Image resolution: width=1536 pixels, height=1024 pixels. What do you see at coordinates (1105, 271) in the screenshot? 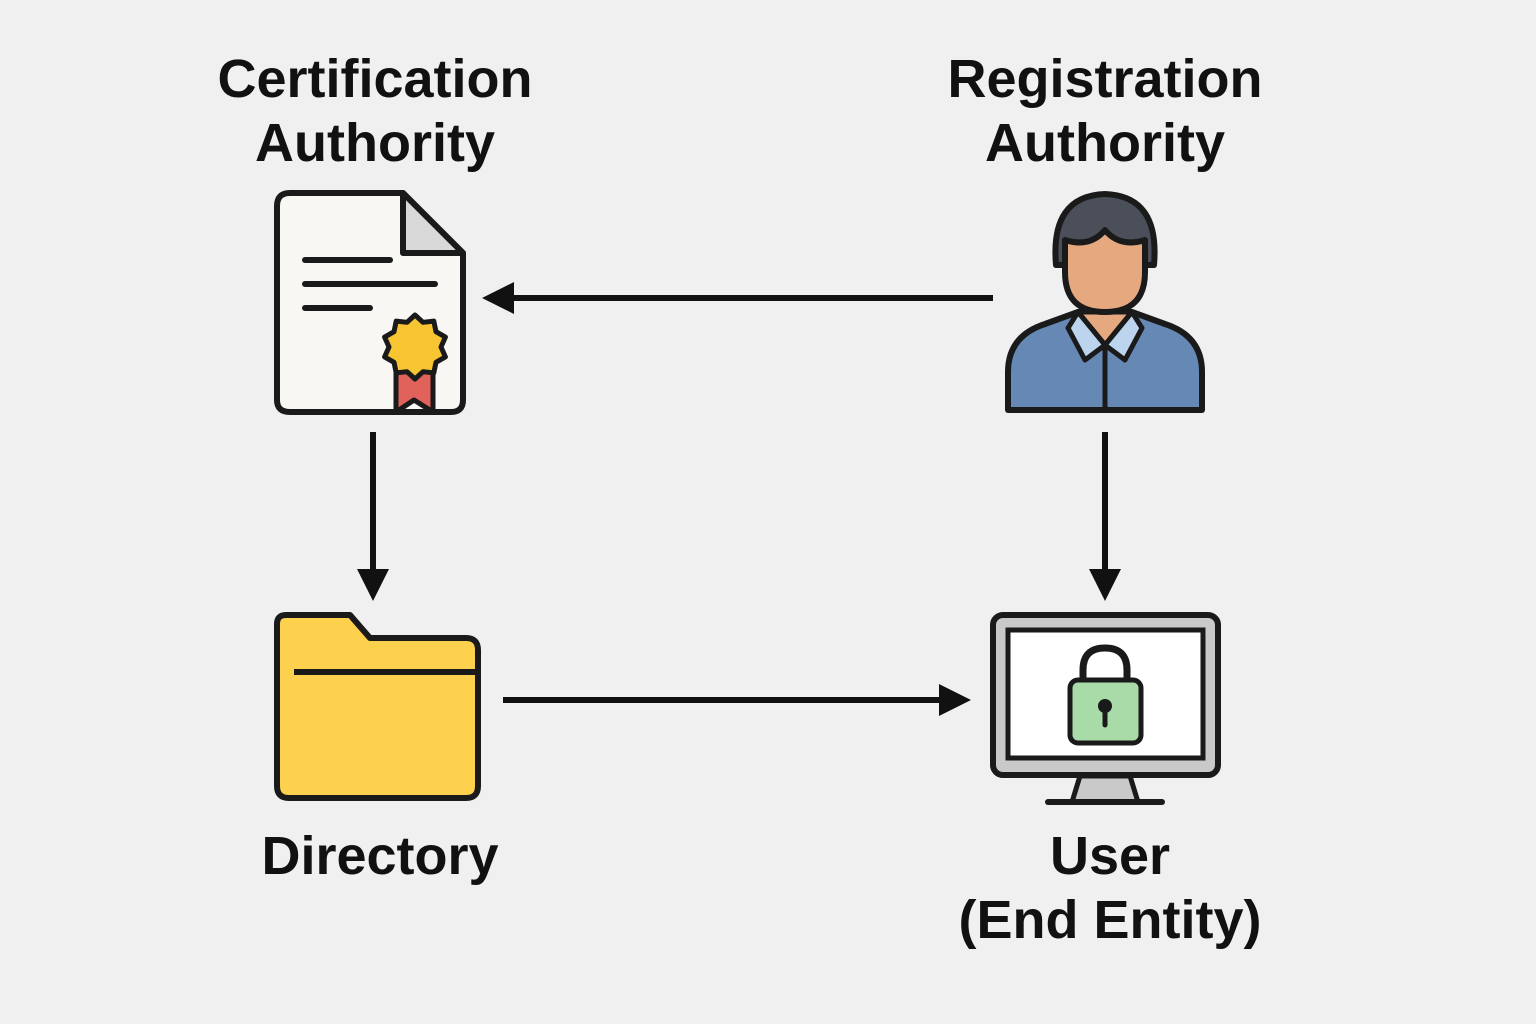
I see `person-face` at bounding box center [1105, 271].